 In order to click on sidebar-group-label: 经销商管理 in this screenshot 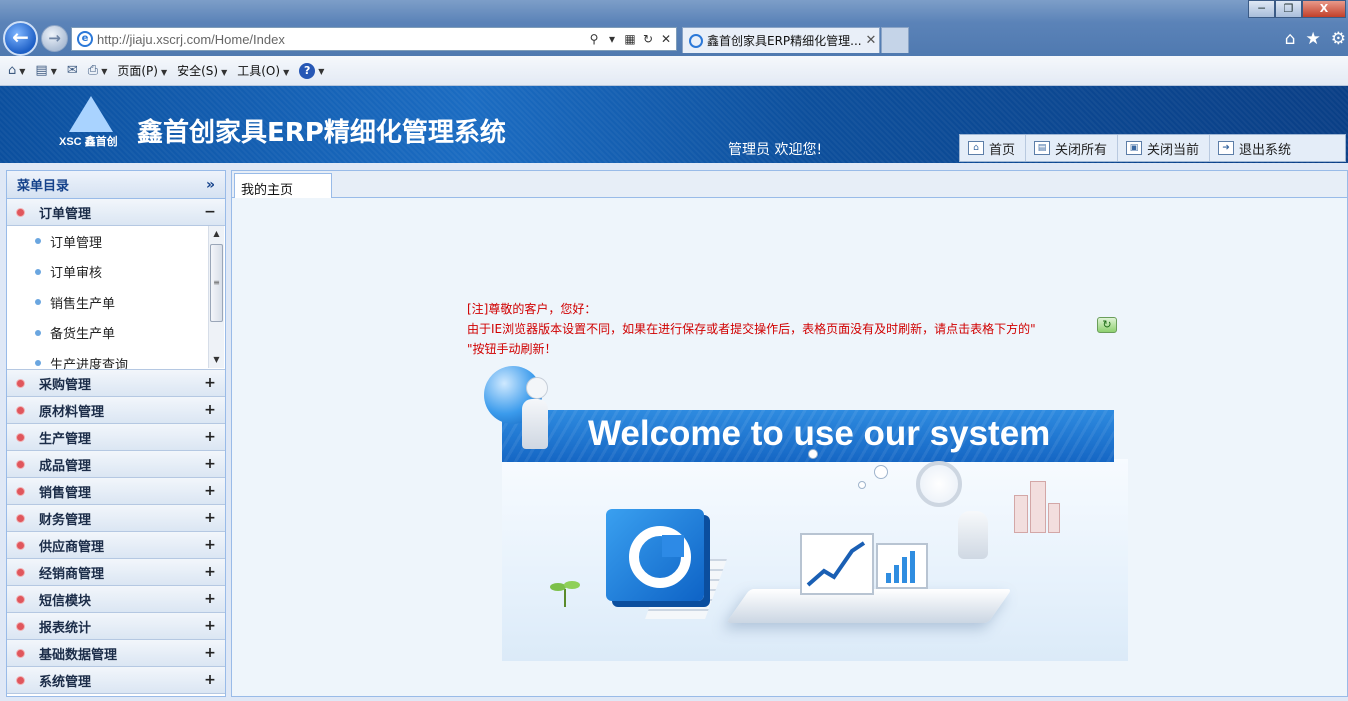, I will do `click(72, 574)`.